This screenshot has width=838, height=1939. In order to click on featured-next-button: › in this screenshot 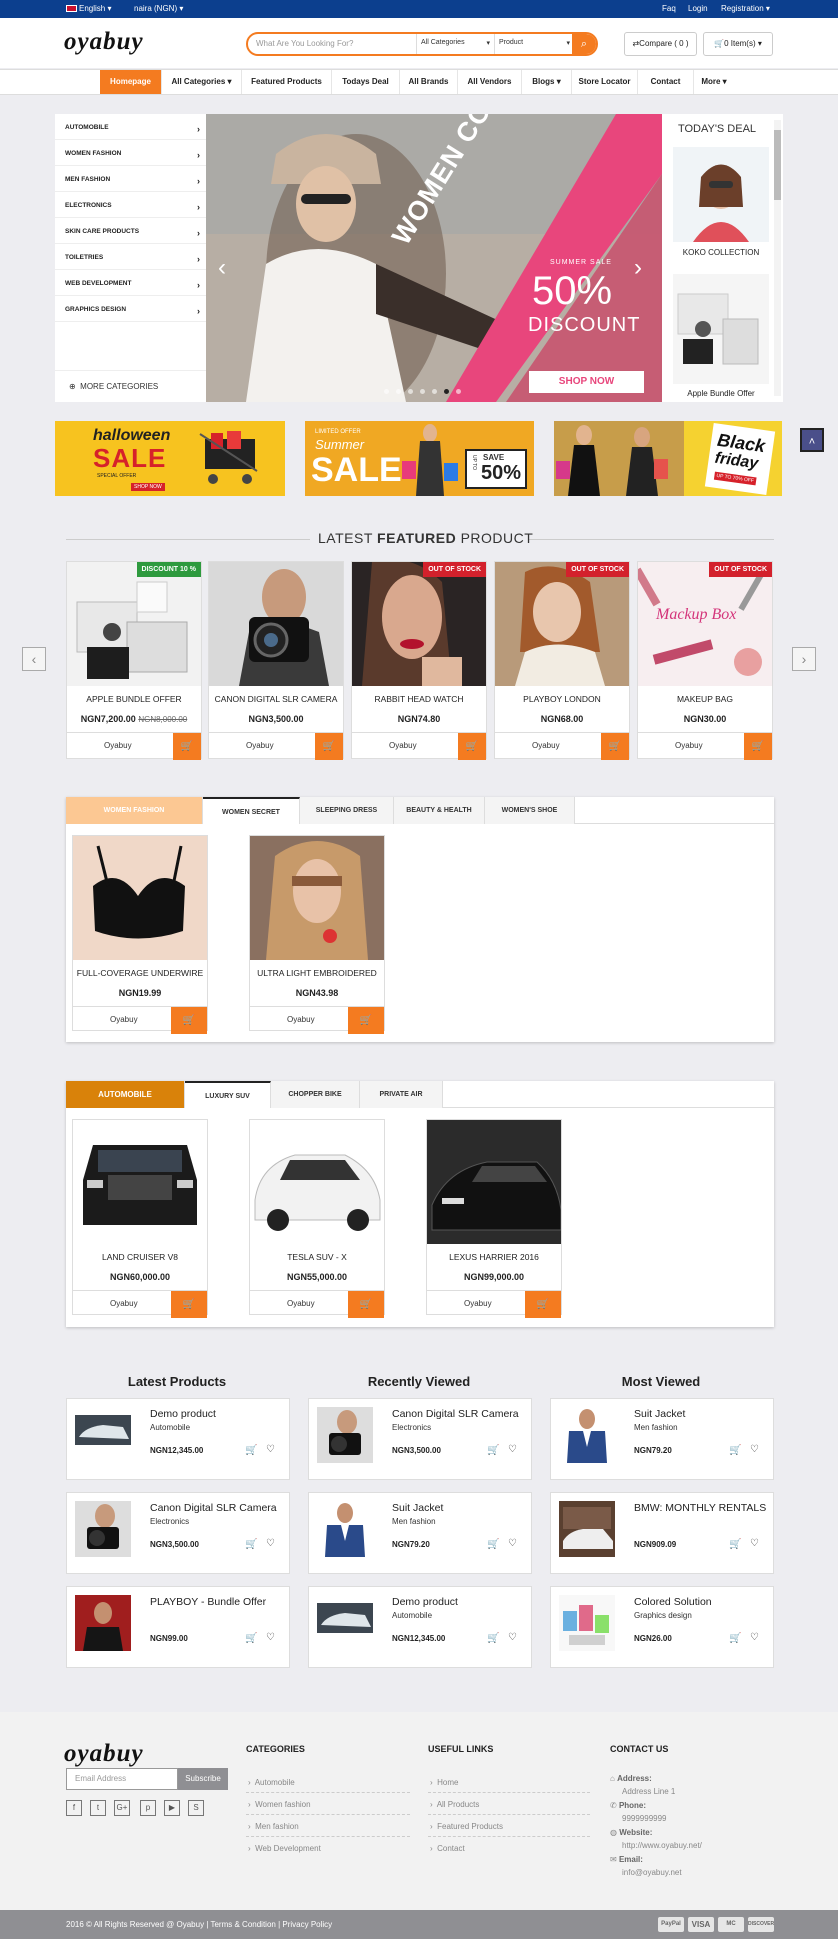, I will do `click(804, 659)`.